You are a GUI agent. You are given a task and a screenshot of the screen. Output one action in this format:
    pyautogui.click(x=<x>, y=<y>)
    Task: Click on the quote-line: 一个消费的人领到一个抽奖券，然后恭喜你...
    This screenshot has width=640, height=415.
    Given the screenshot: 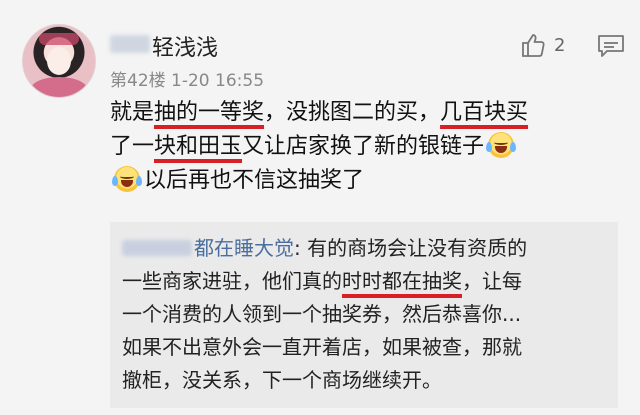 What is the action you would take?
    pyautogui.click(x=322, y=314)
    